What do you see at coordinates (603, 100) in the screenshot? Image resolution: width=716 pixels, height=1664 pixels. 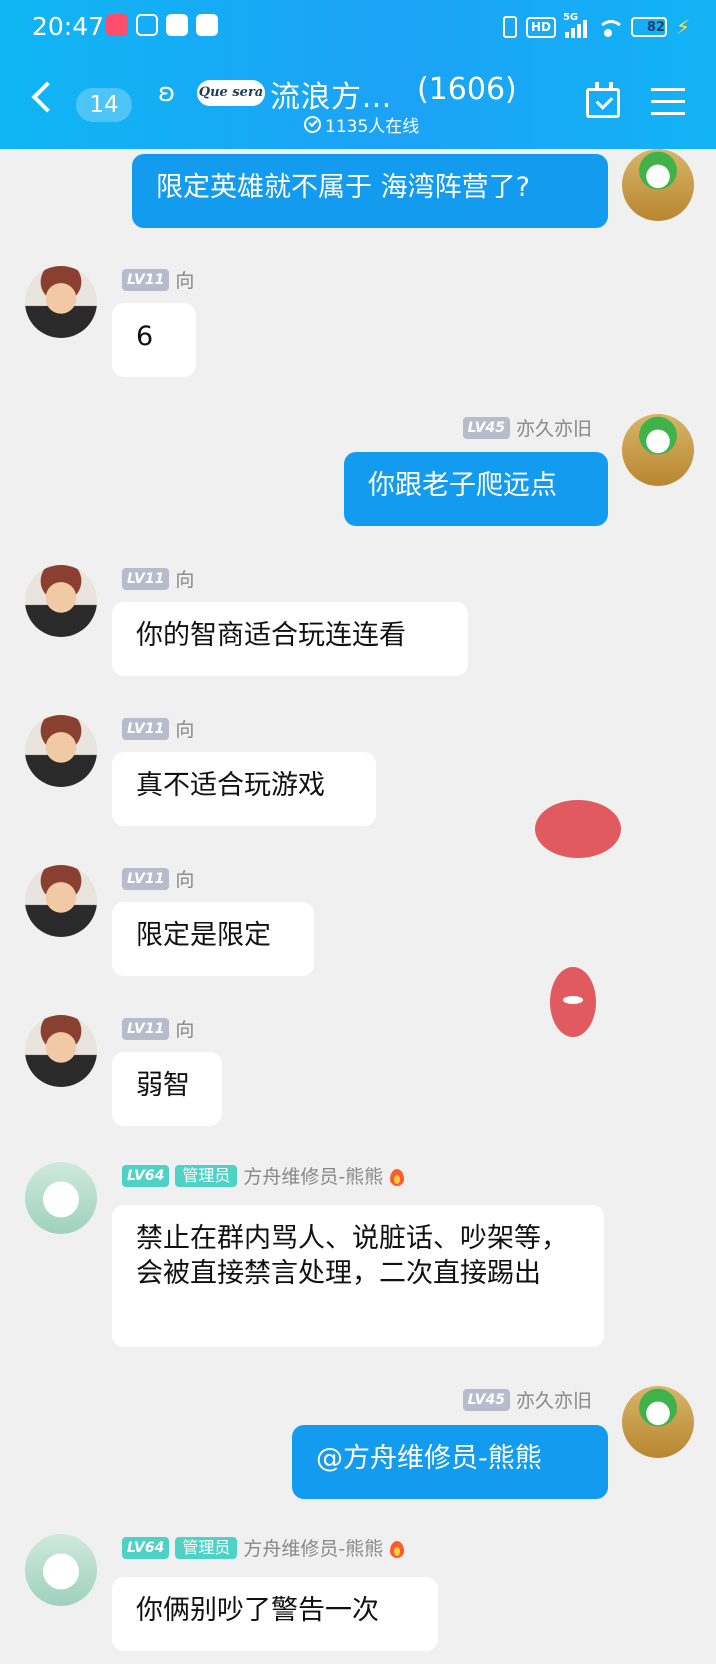 I see `calendar-check-icon` at bounding box center [603, 100].